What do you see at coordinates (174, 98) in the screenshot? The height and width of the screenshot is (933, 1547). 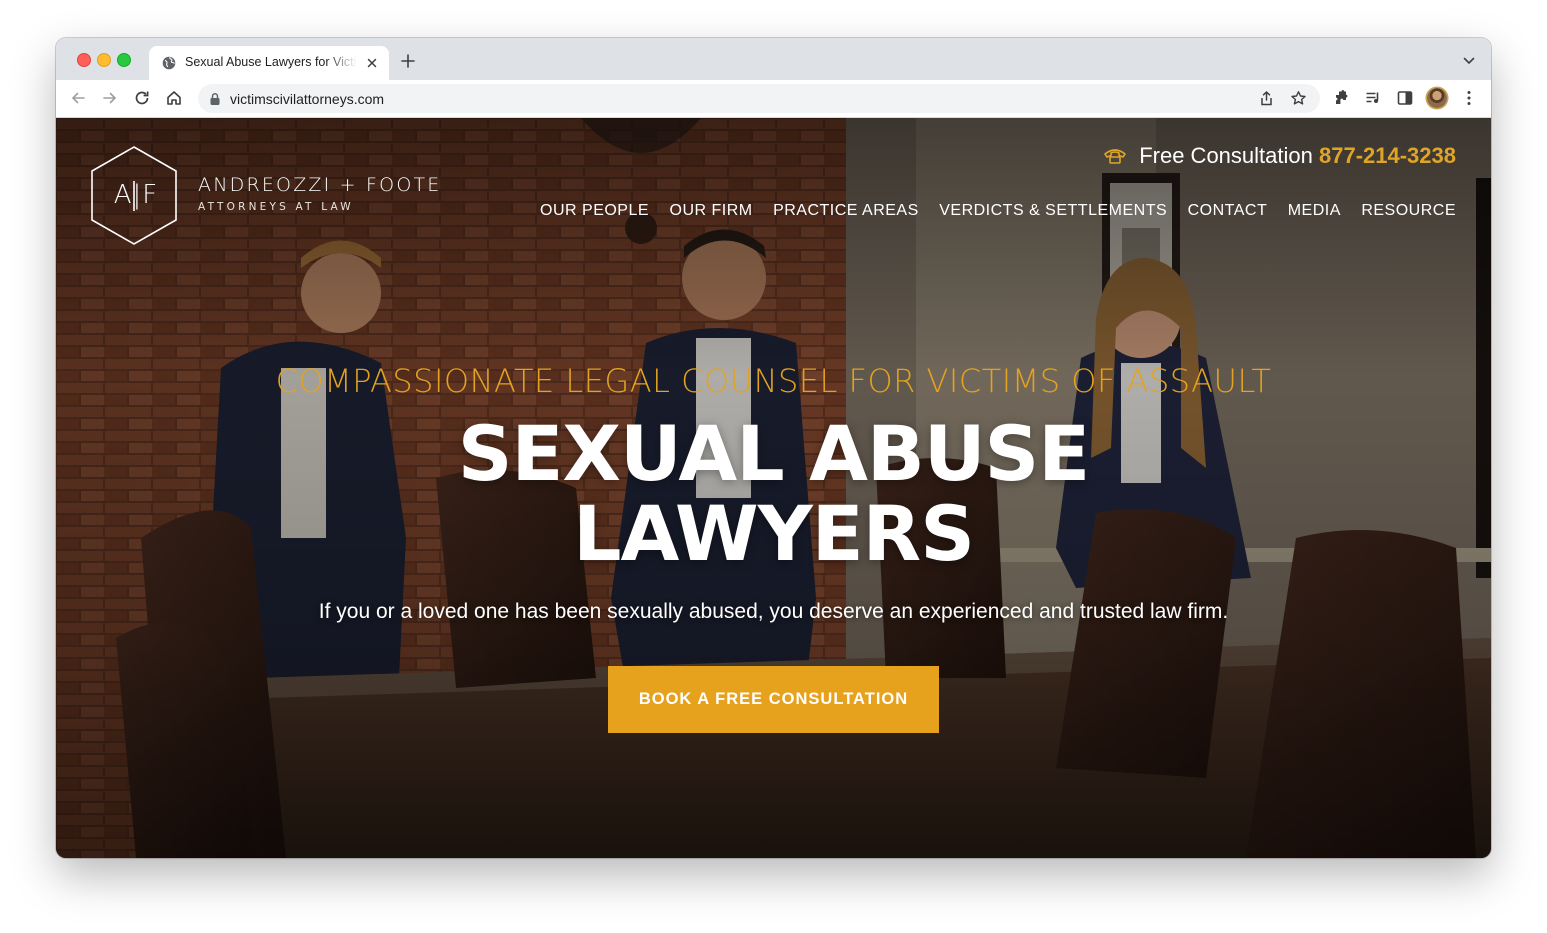 I see `home-icon` at bounding box center [174, 98].